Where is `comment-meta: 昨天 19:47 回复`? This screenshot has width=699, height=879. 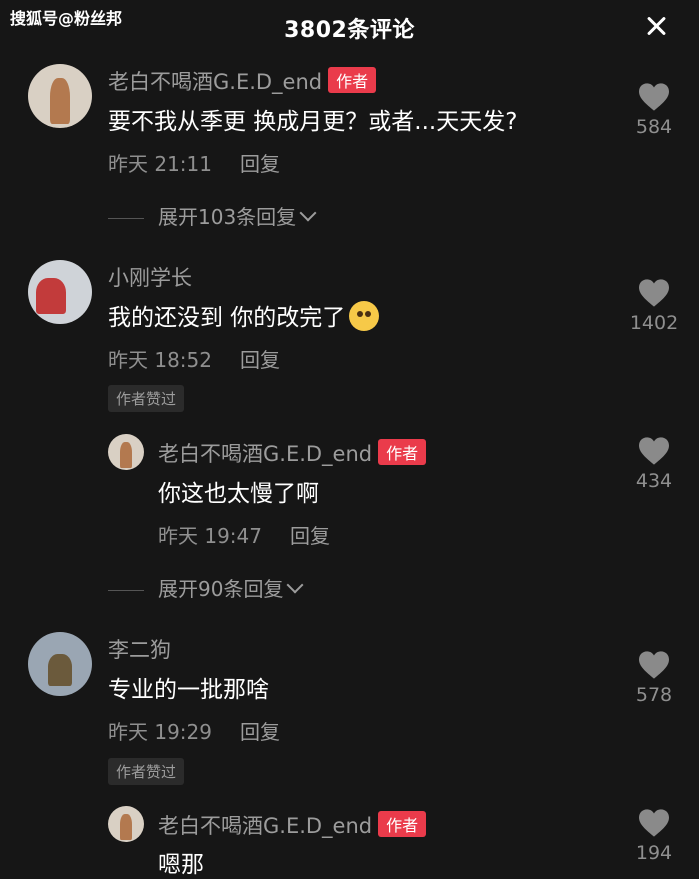 comment-meta: 昨天 19:47 回复 is located at coordinates (244, 534).